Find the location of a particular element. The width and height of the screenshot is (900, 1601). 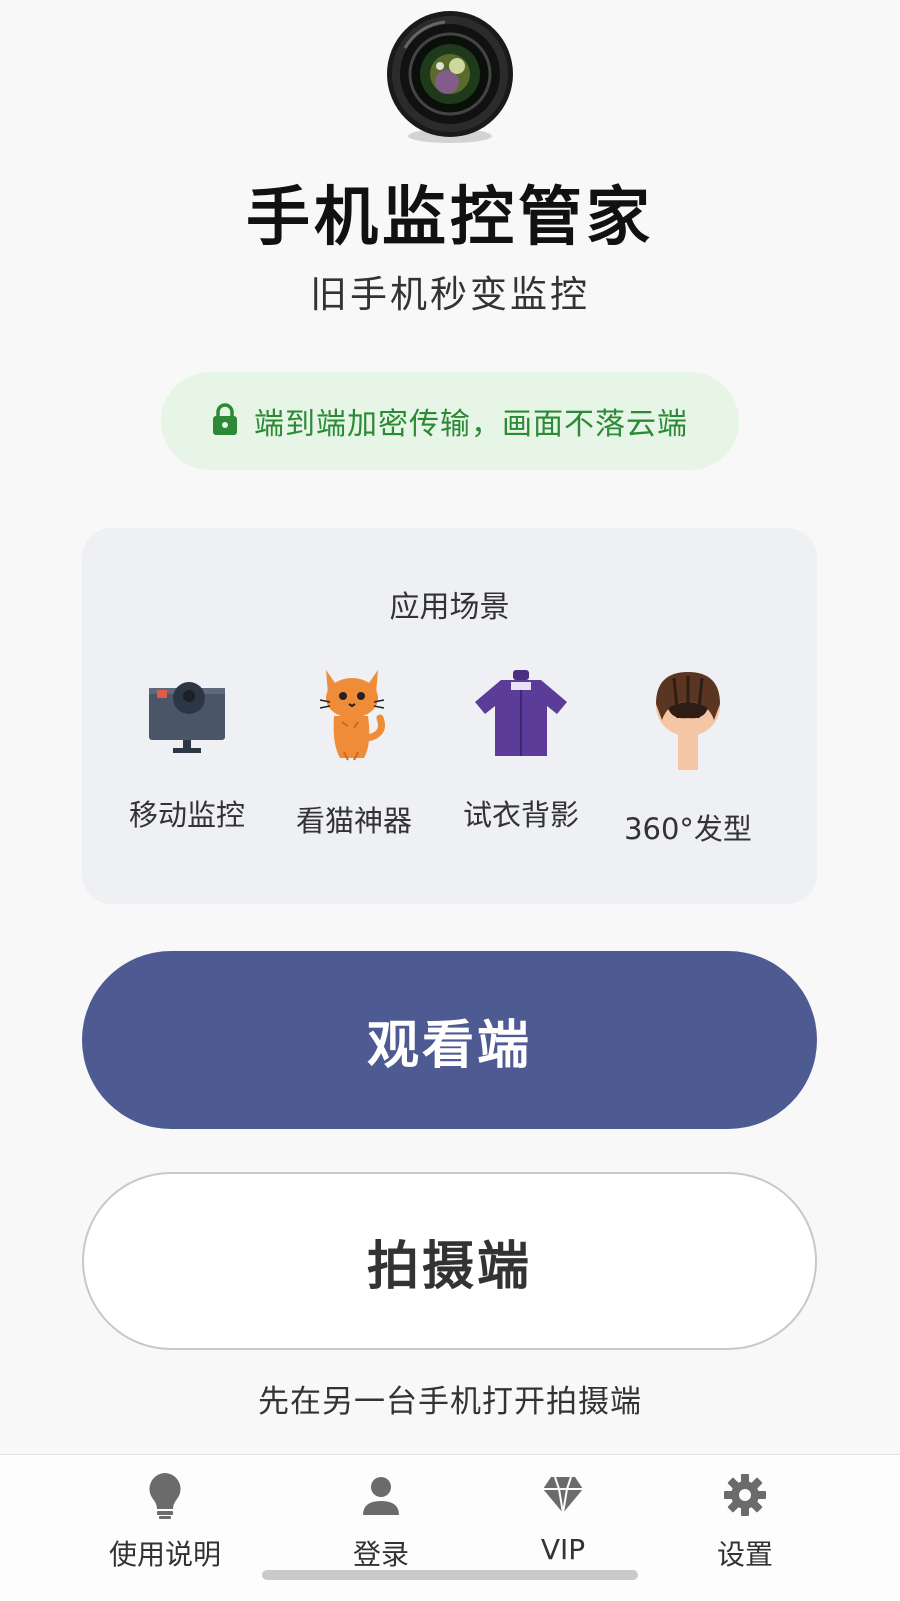

encryption-text: 端到端加密传输，画面不落云端 is located at coordinates (471, 424).